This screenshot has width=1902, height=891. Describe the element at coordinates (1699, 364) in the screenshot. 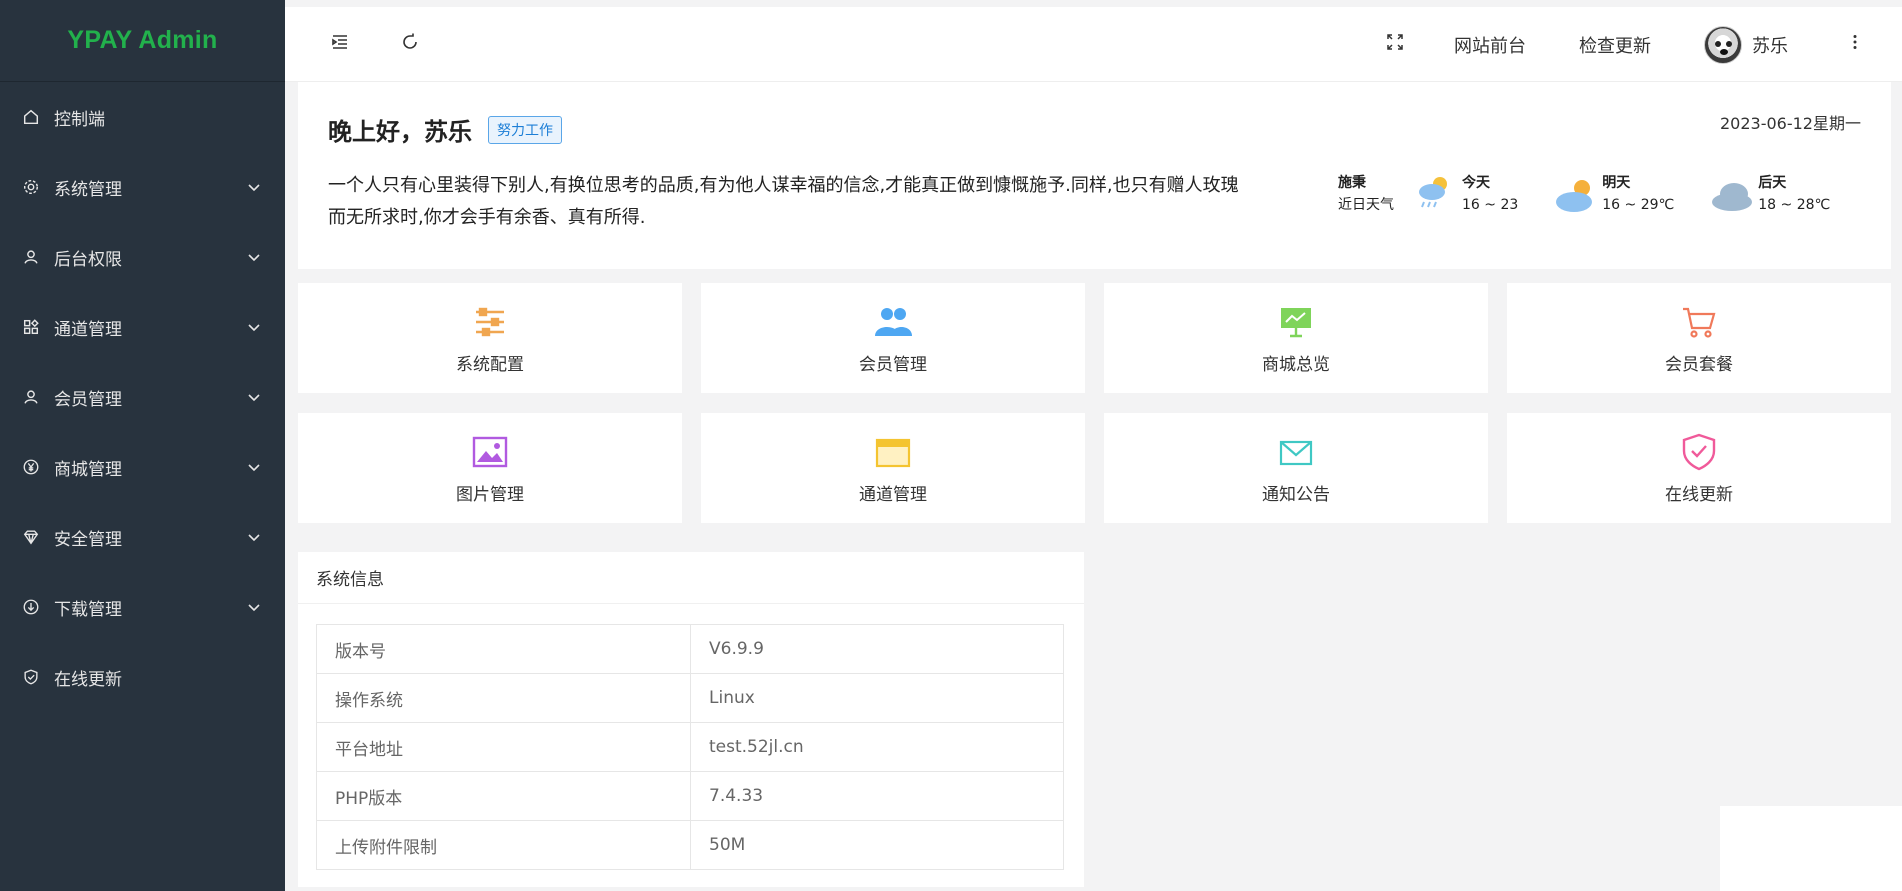

I see `shortcut-label: 会员套餐` at that location.